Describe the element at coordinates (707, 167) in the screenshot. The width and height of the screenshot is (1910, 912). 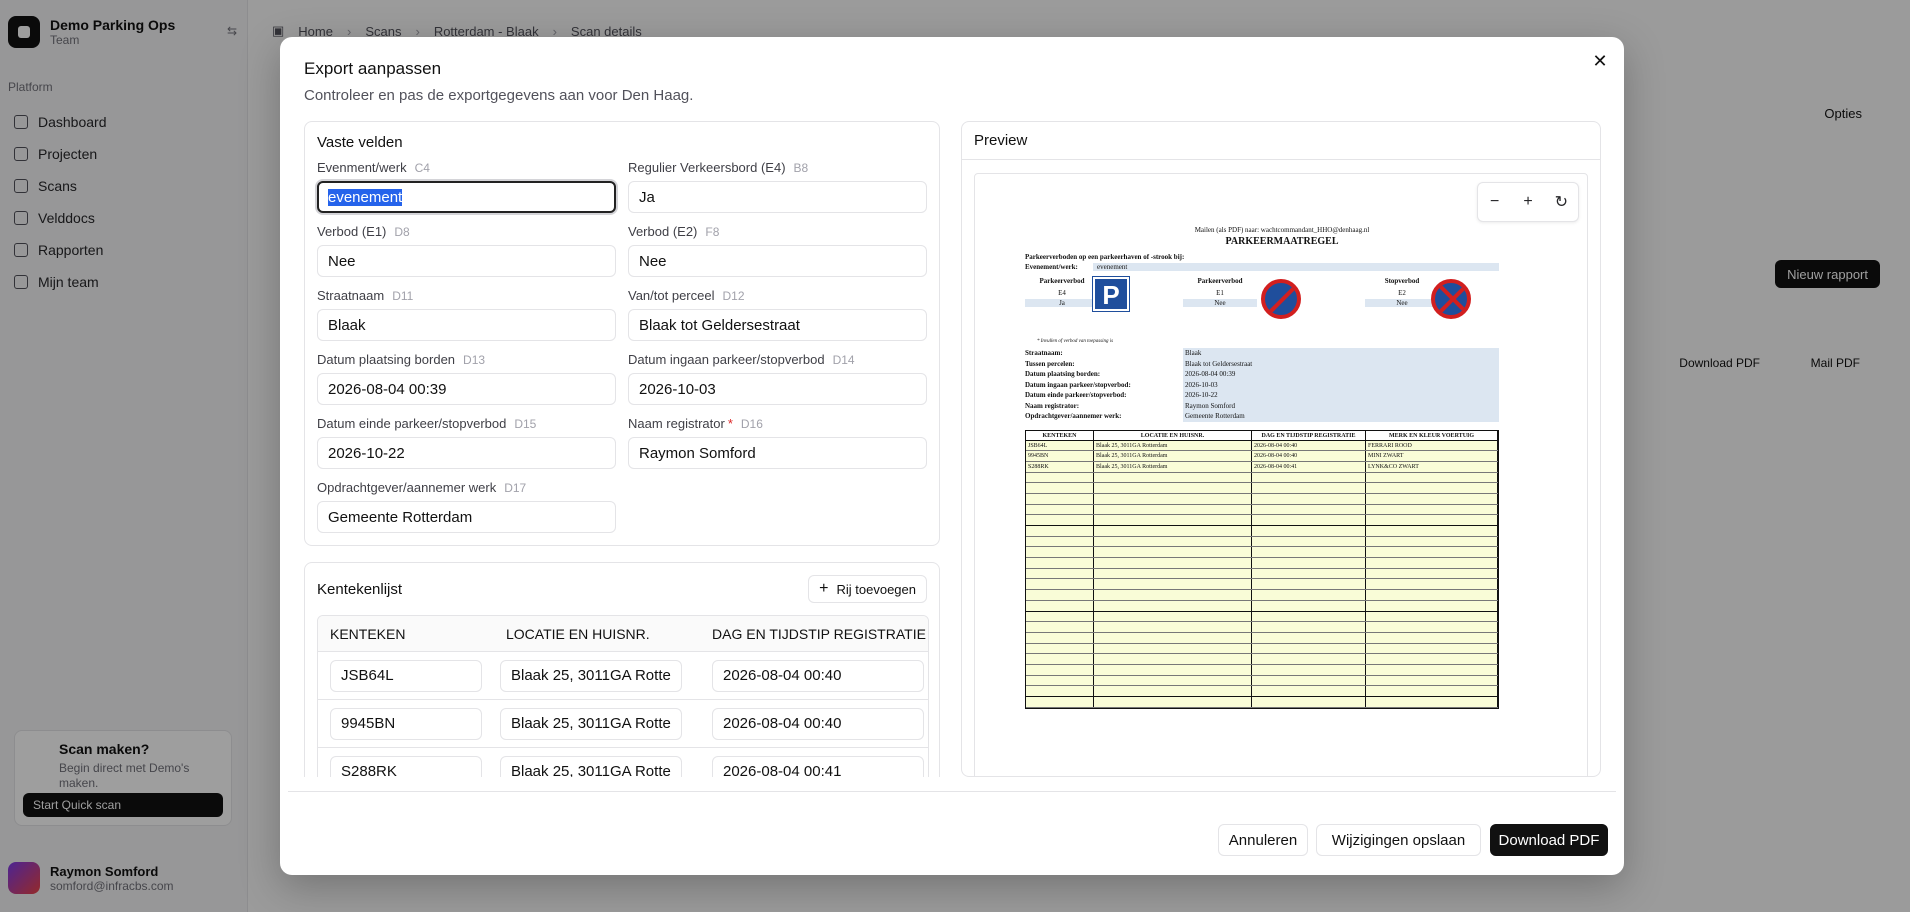
I see `field-label-text: Regulier Verkeersbord (E4)` at that location.